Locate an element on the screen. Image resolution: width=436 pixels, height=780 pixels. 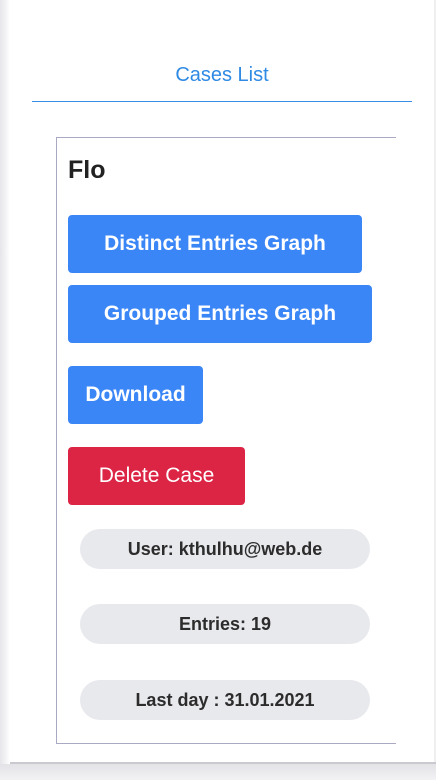
window-left-edge is located at coordinates (5, 390).